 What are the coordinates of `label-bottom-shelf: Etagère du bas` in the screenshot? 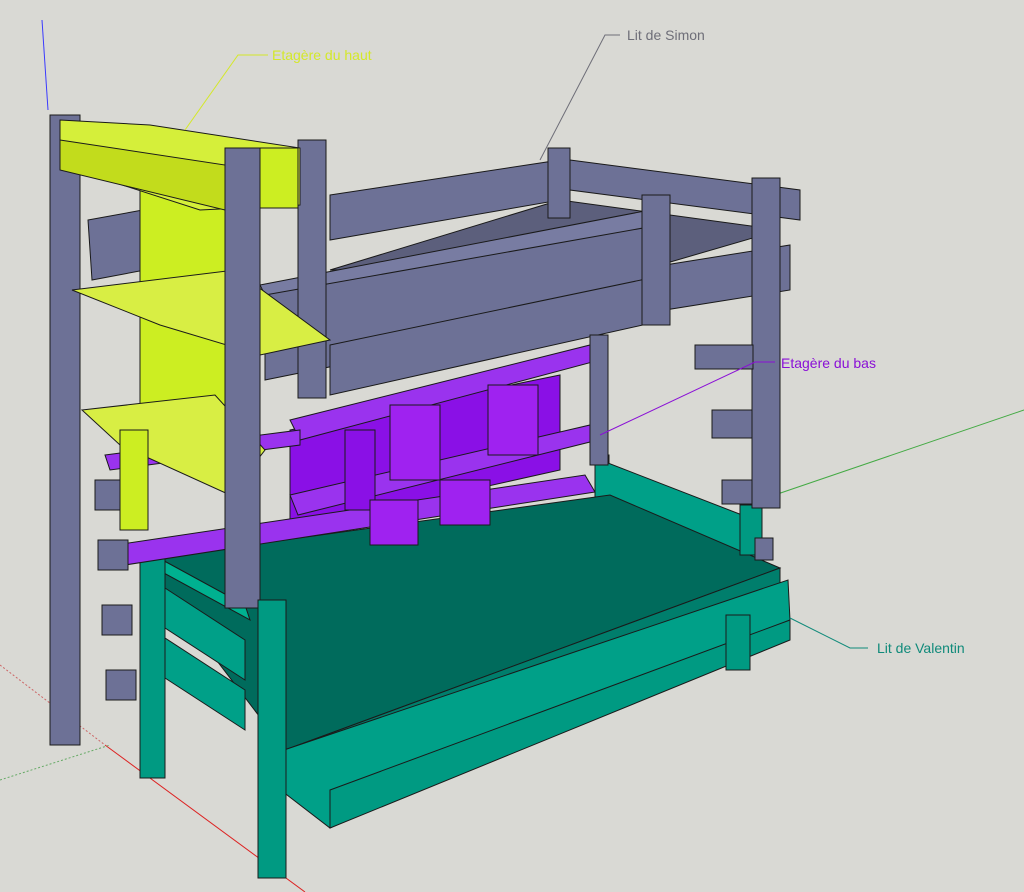 It's located at (828, 363).